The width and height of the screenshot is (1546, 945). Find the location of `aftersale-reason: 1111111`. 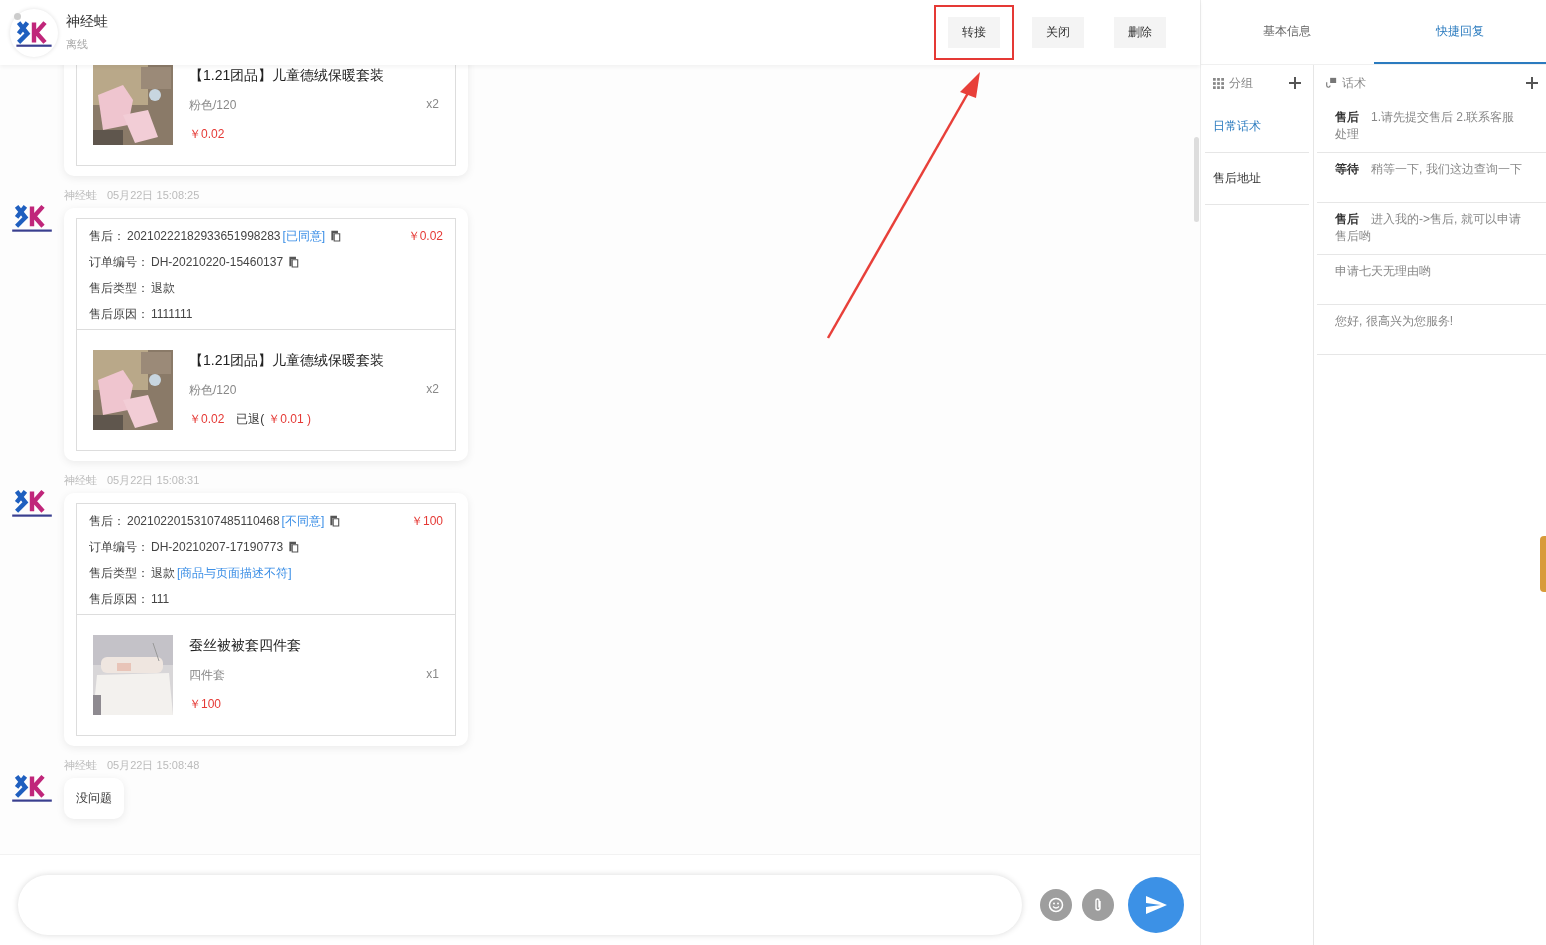

aftersale-reason: 1111111 is located at coordinates (172, 314).